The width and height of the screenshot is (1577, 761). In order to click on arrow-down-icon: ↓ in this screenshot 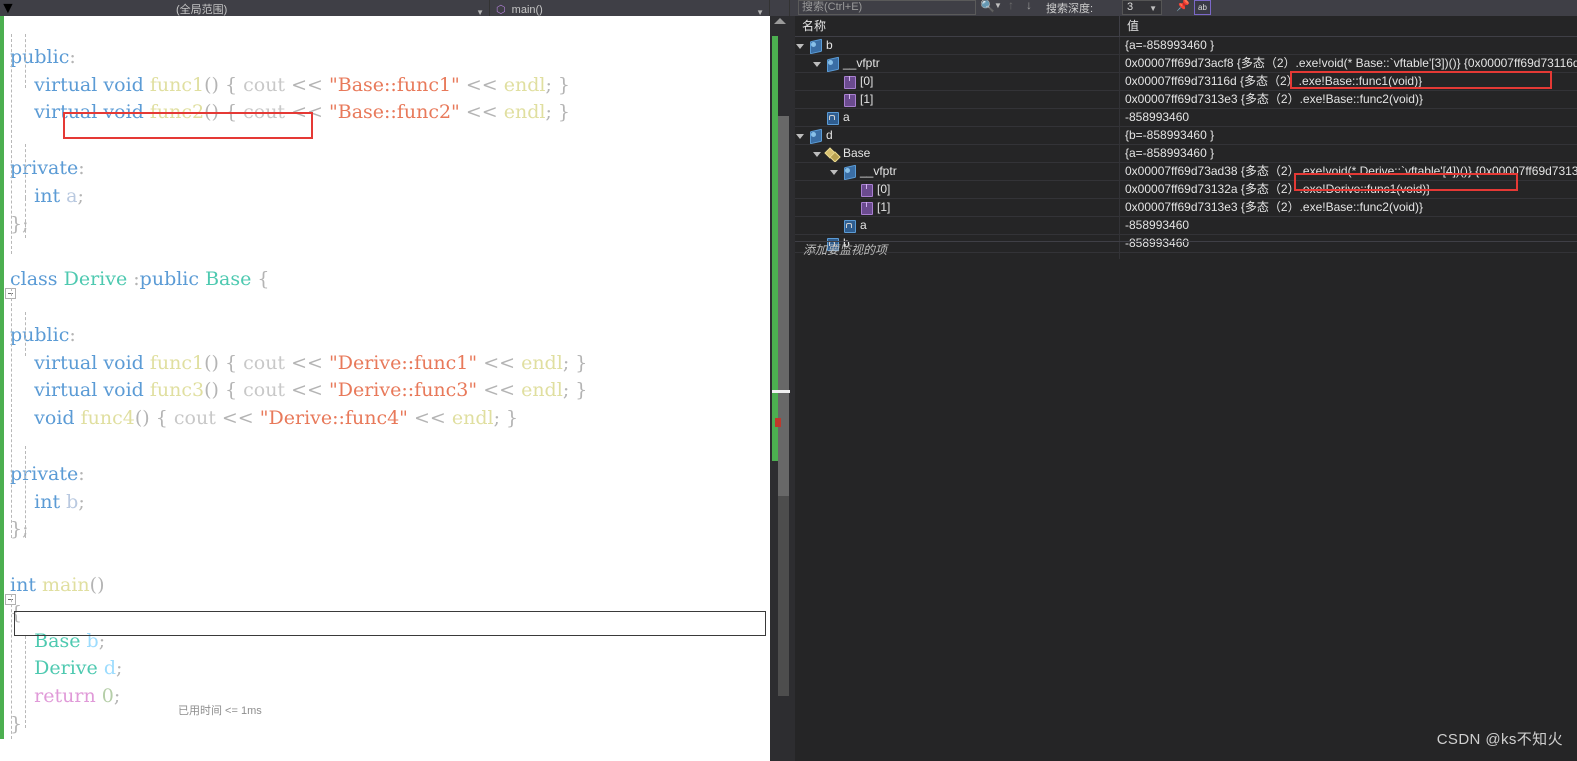, I will do `click(1029, 6)`.